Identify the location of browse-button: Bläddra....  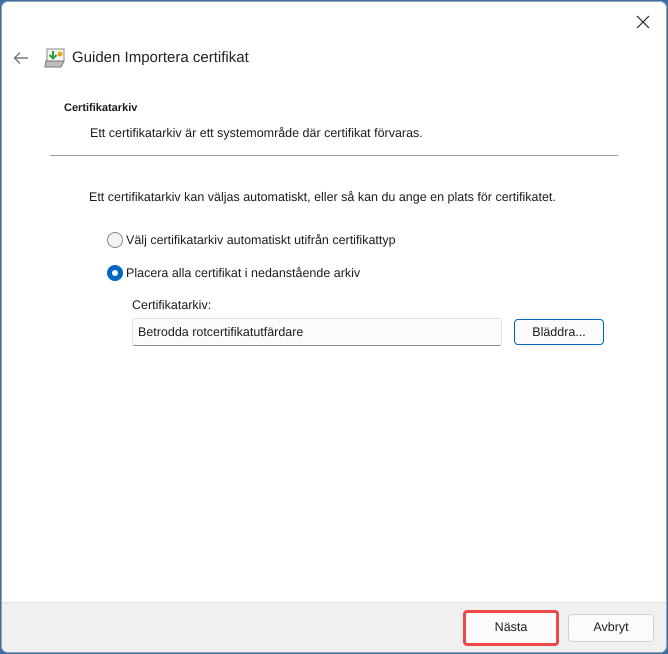
(559, 332).